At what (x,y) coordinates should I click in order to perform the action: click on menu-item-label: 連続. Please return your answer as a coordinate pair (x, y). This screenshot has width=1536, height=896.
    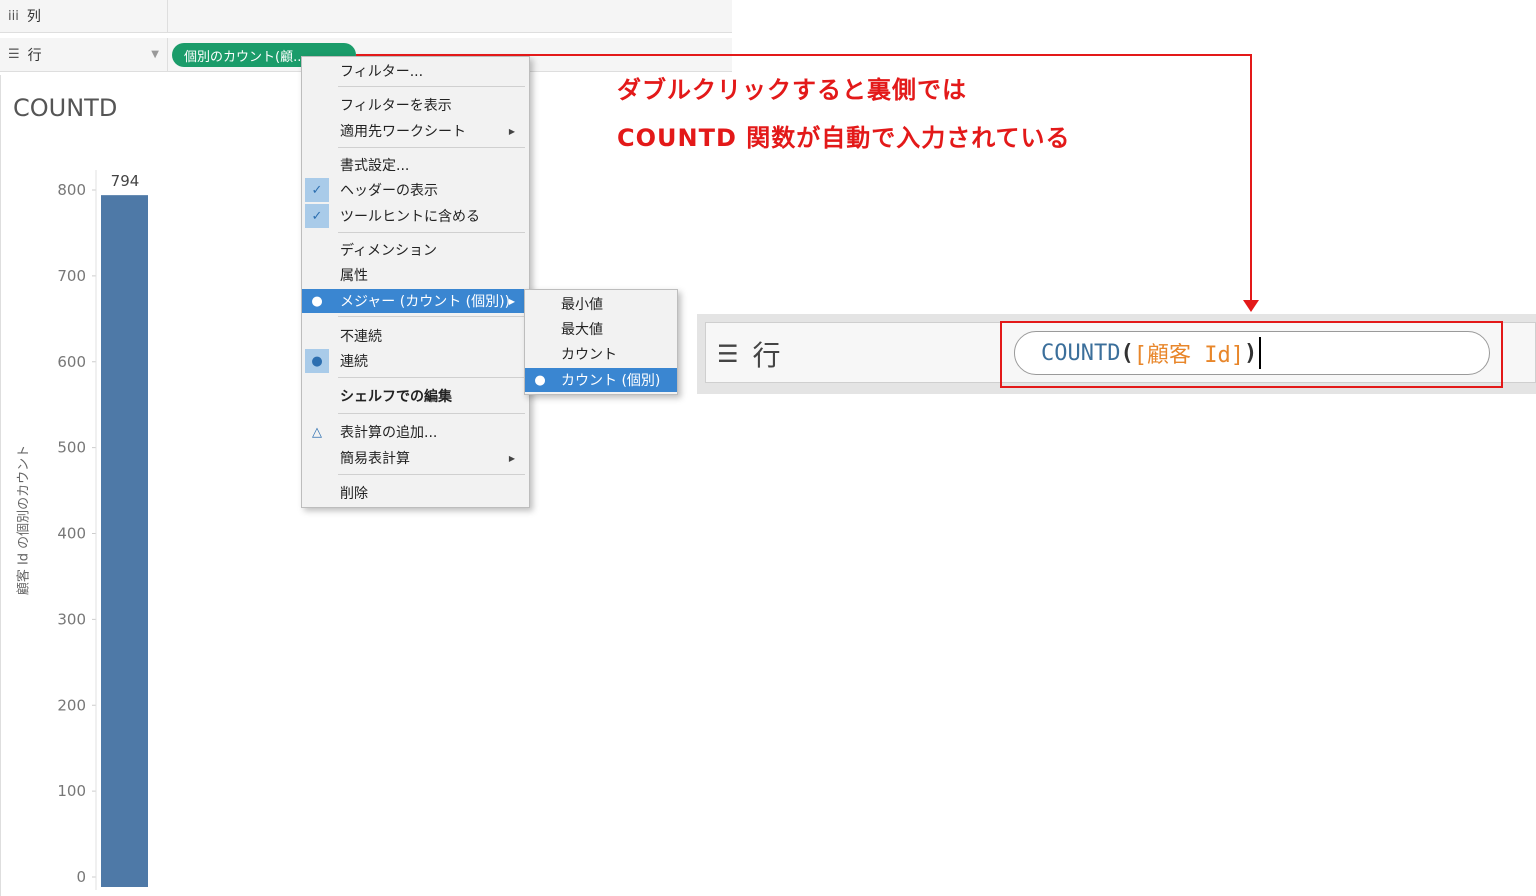
    Looking at the image, I should click on (354, 362).